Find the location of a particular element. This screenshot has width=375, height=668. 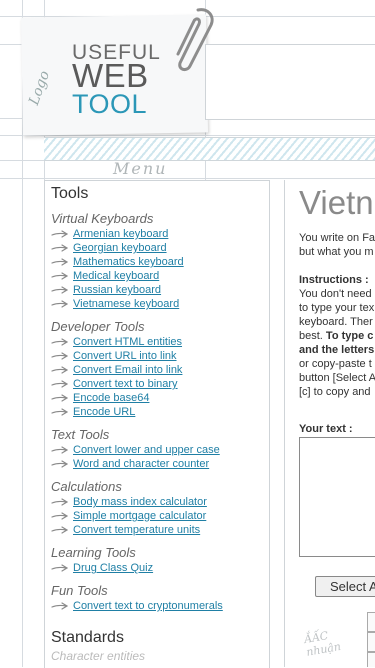

sidebar-item: Armenian keyboard is located at coordinates (160, 234).